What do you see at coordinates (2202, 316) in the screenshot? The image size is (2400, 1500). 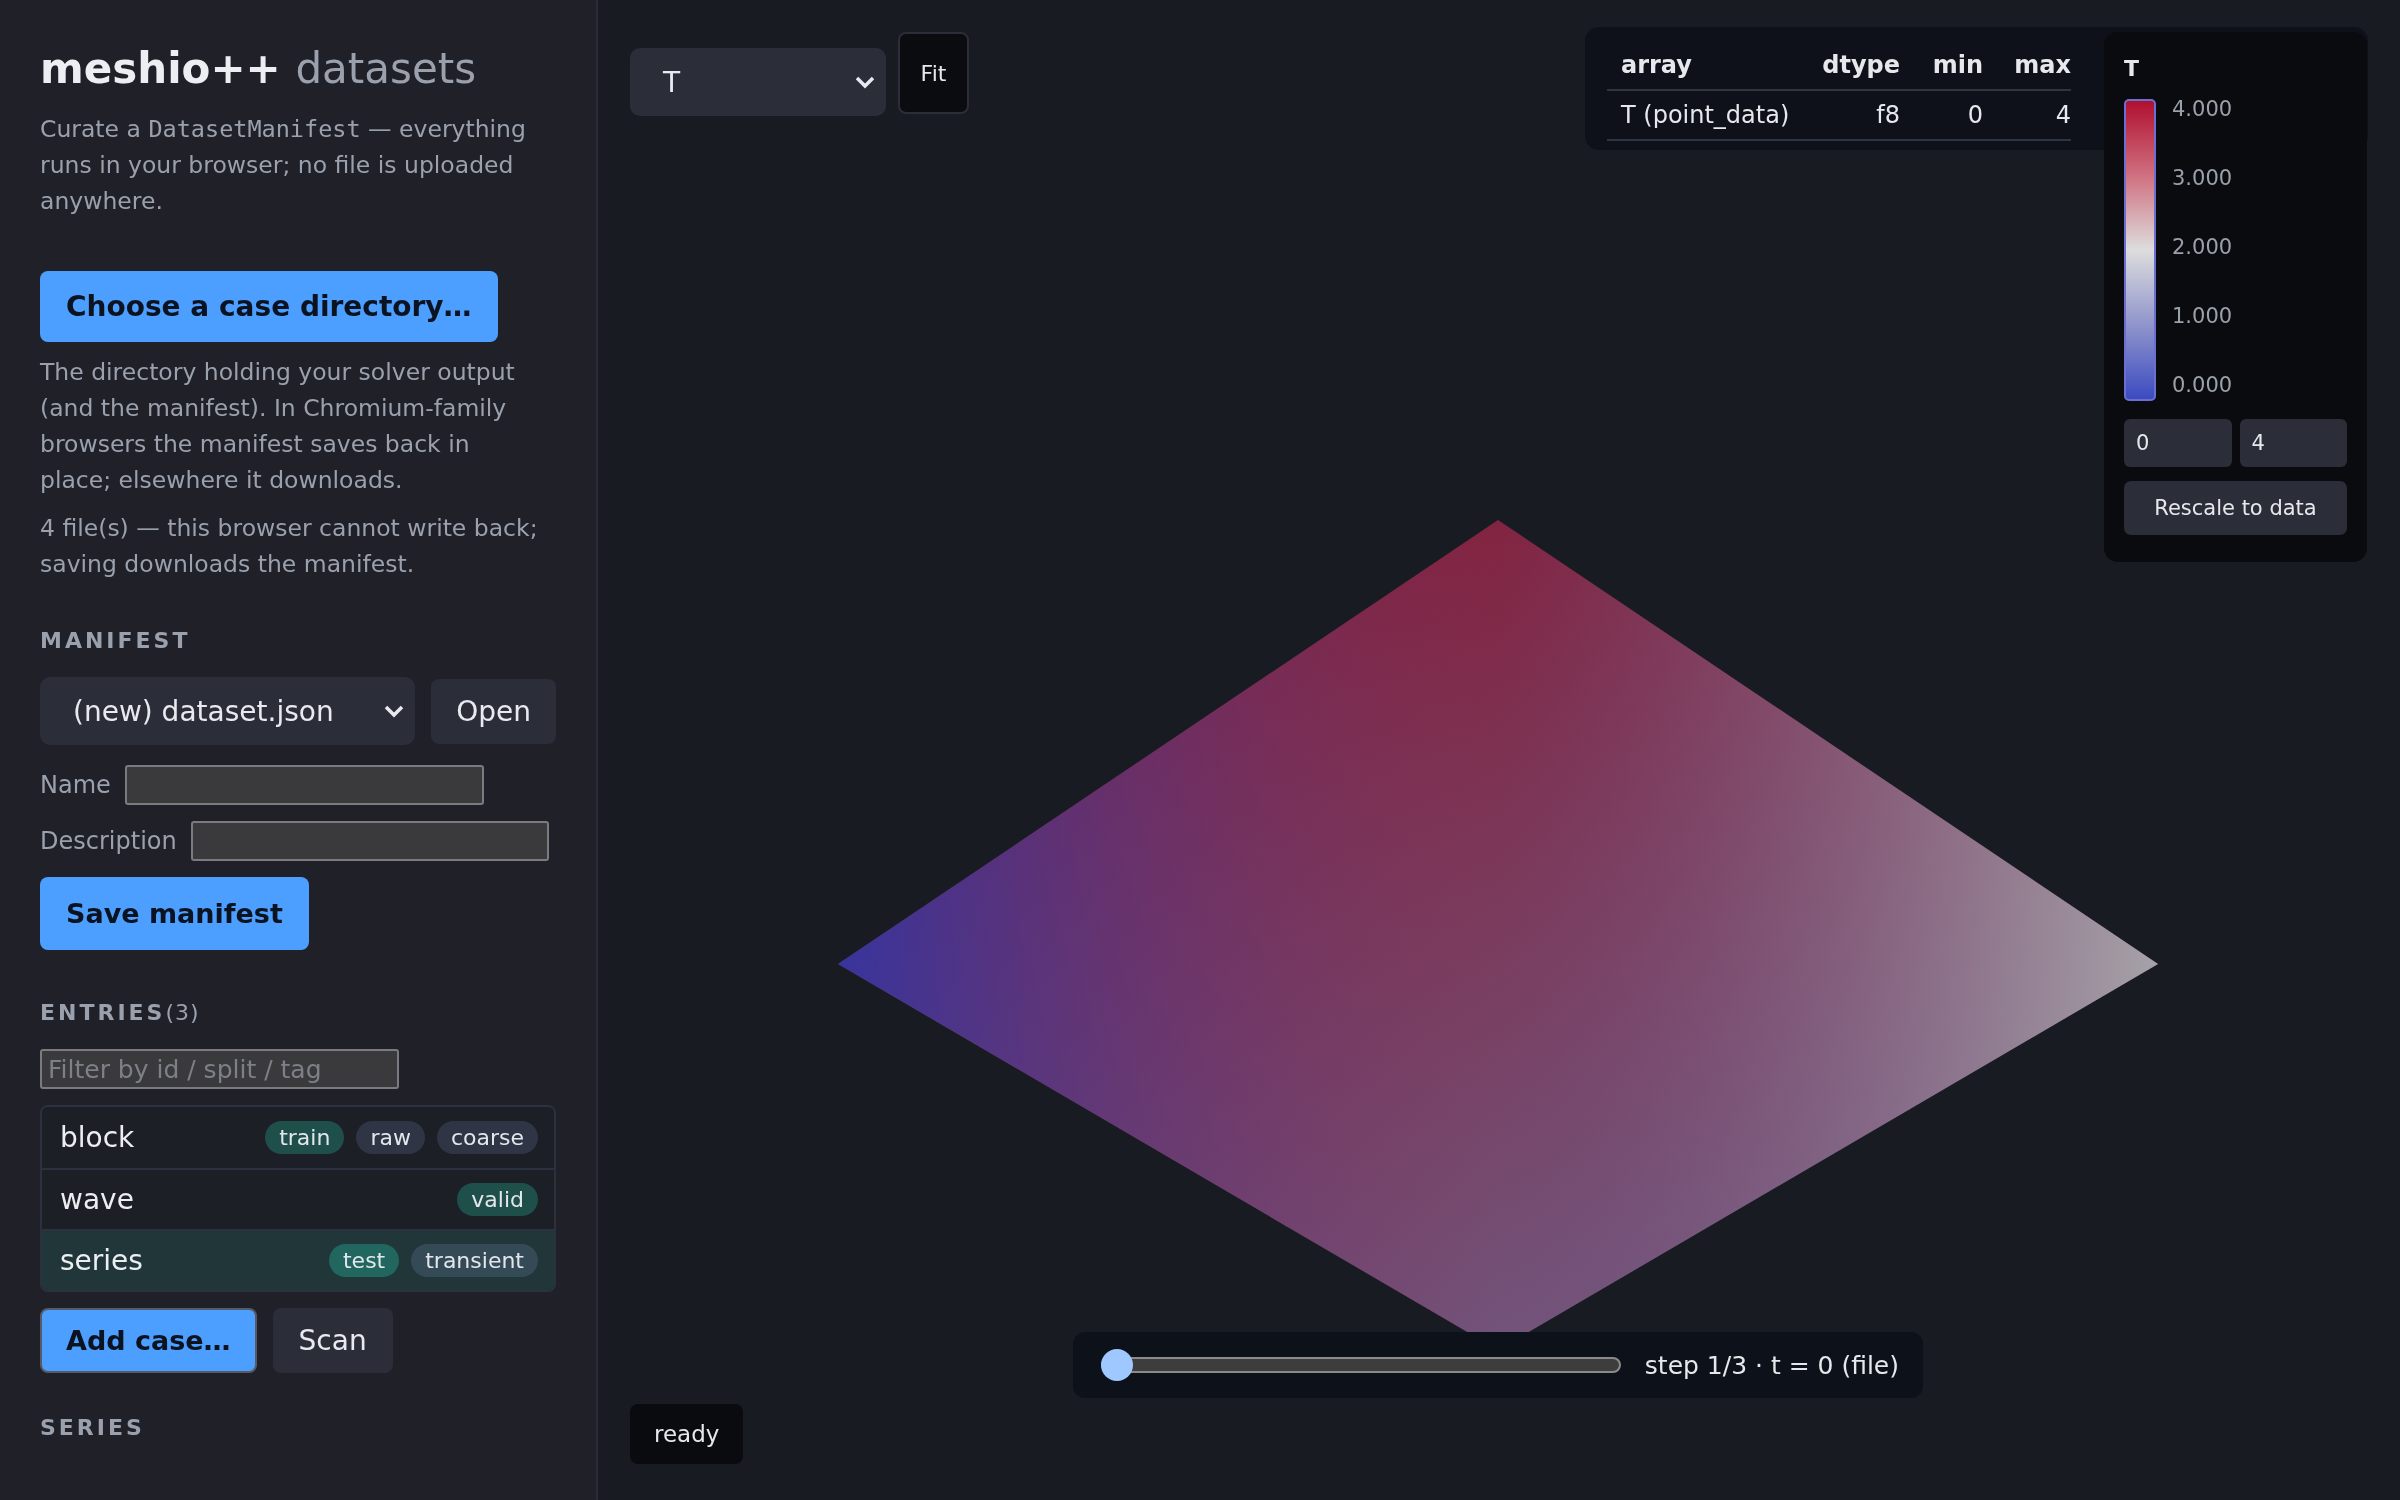 I see `tick-label: 1.000` at bounding box center [2202, 316].